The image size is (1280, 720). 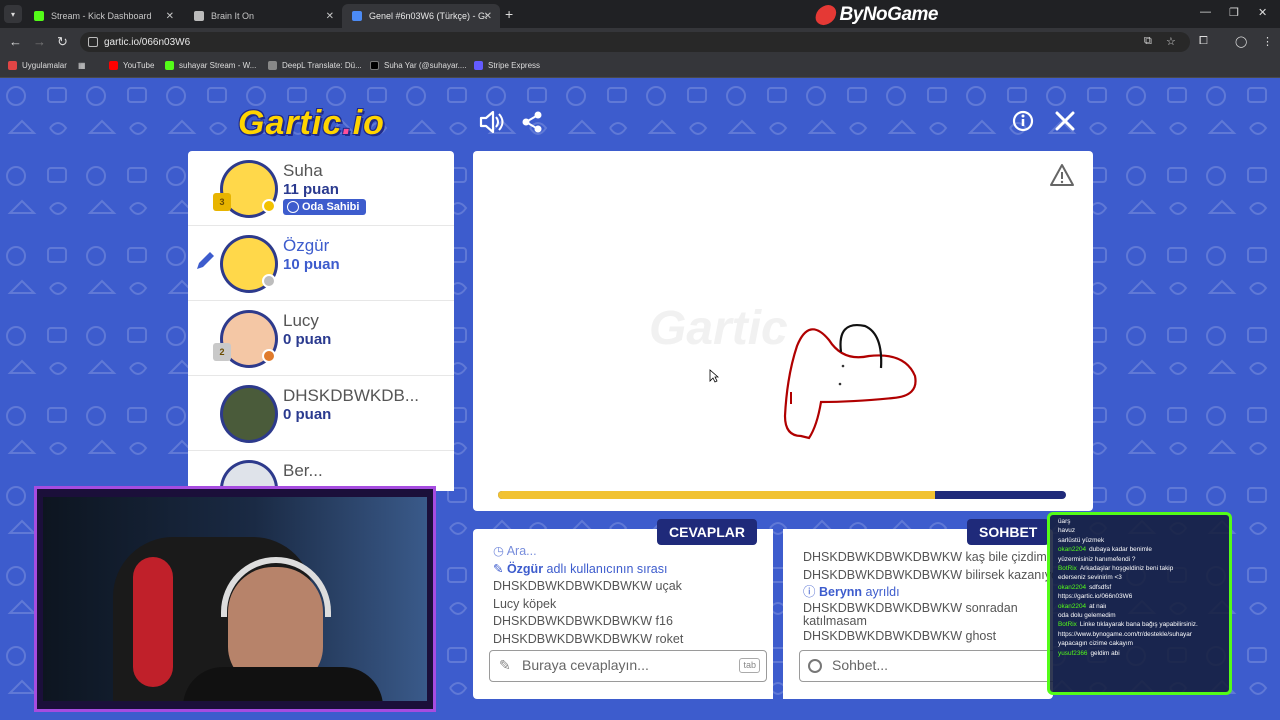 I want to click on chair-accent, so click(x=153, y=622).